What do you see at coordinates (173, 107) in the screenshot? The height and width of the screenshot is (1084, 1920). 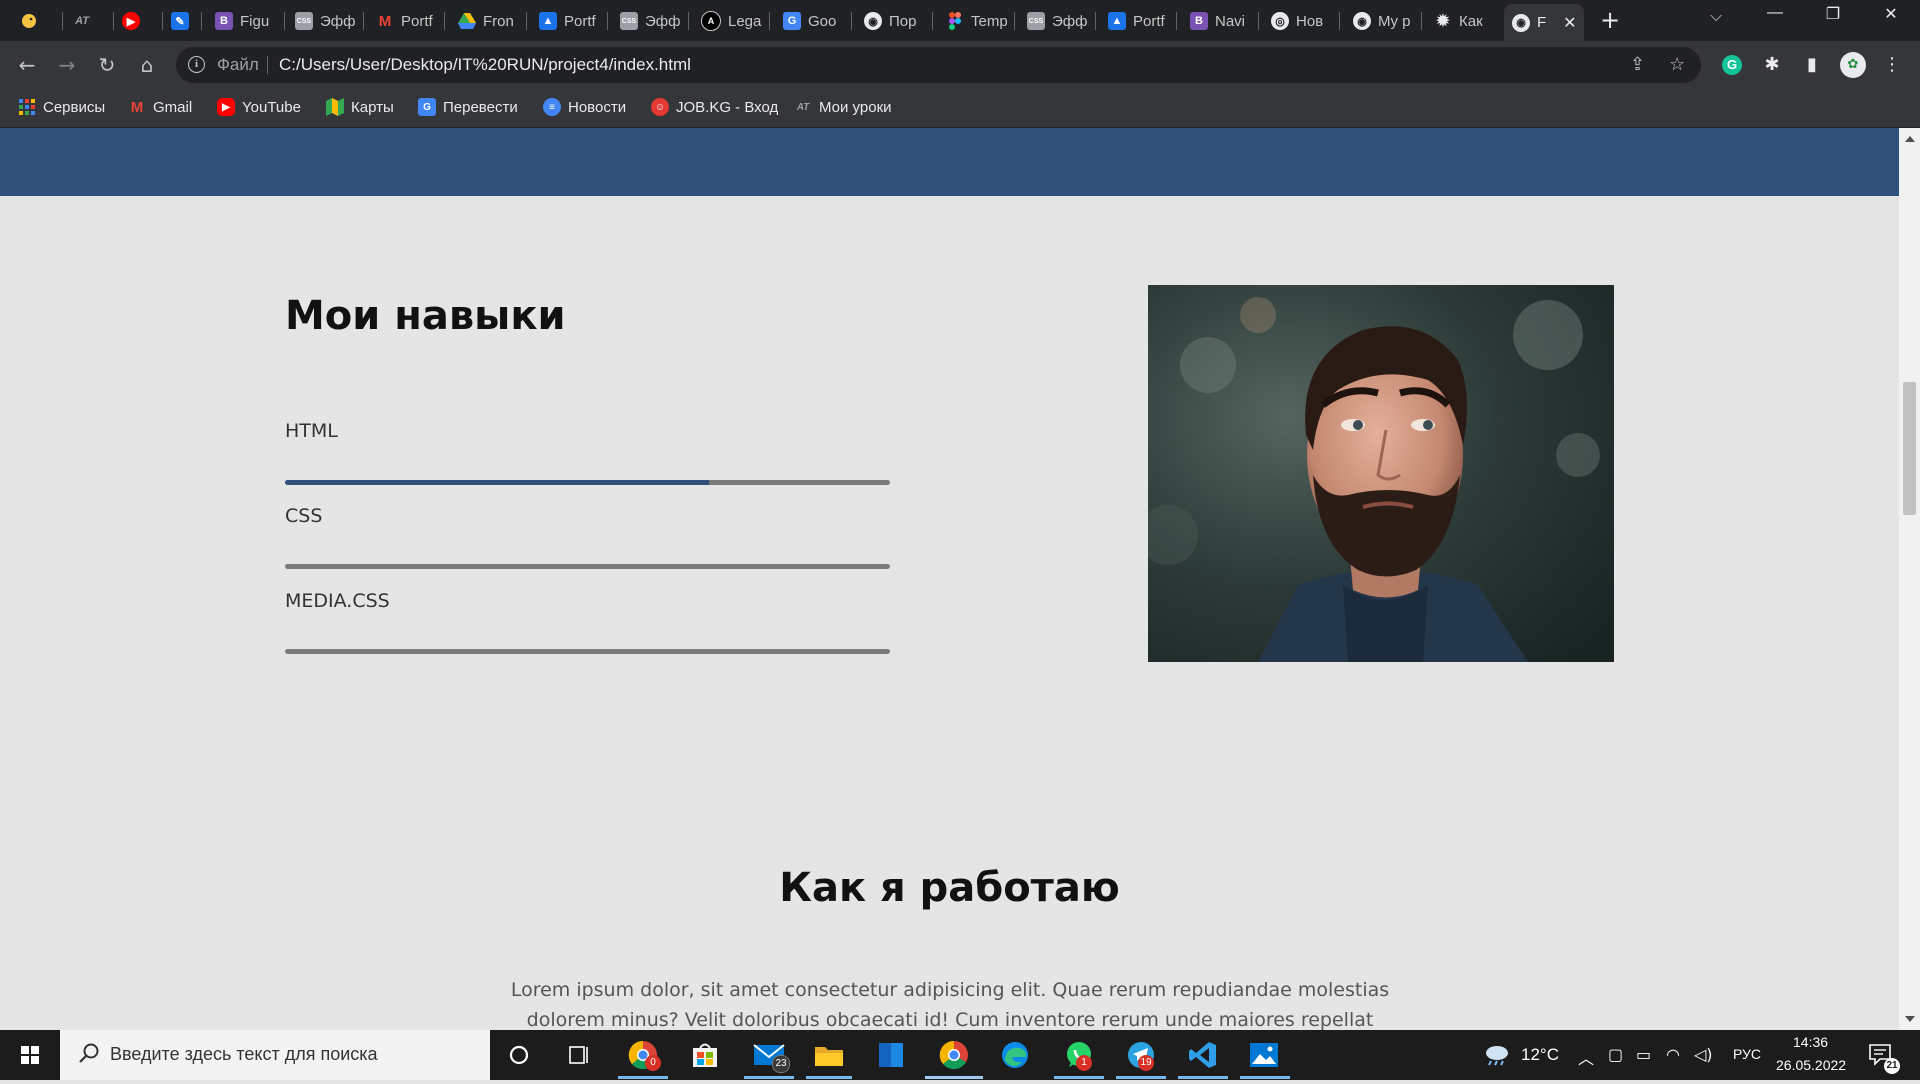 I see `bookmark-label: Gmail` at bounding box center [173, 107].